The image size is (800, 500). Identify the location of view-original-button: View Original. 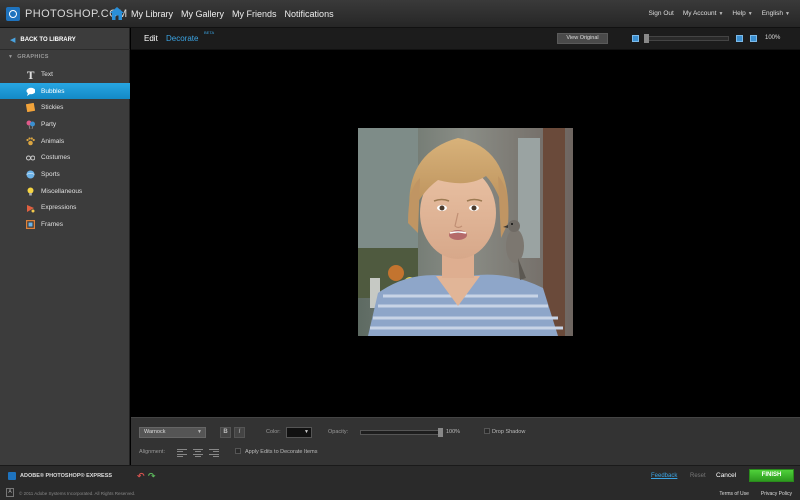
(582, 38).